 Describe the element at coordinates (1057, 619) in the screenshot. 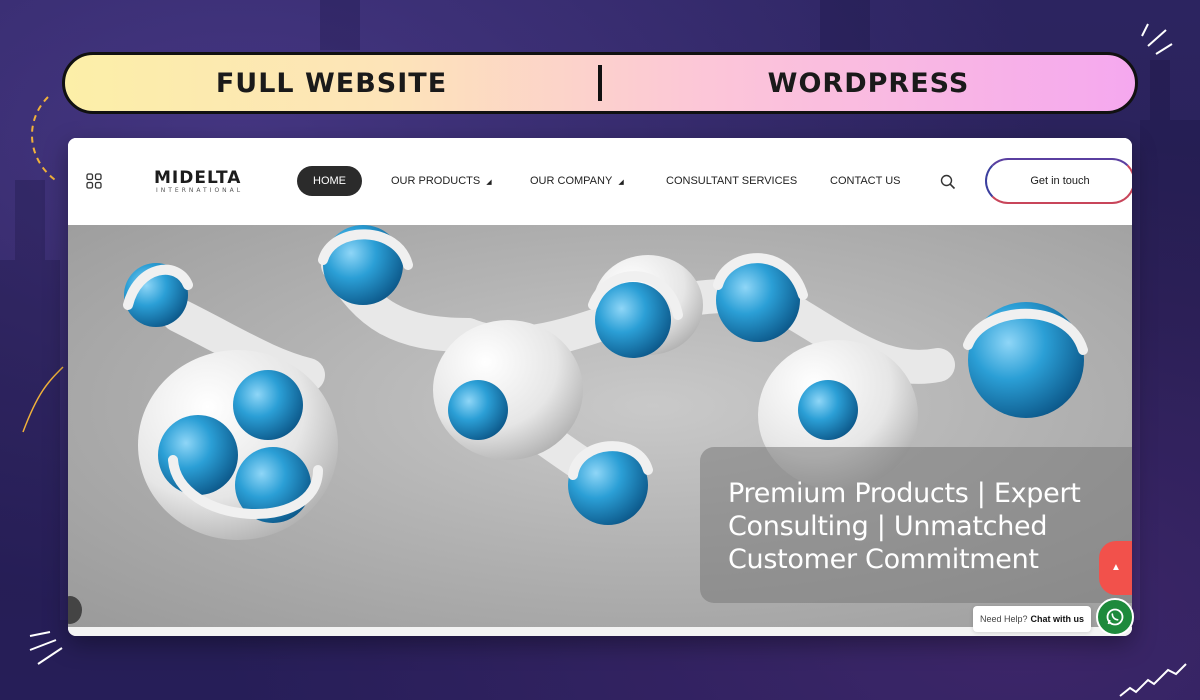

I see `chat-with-us-label: Chat with us` at that location.